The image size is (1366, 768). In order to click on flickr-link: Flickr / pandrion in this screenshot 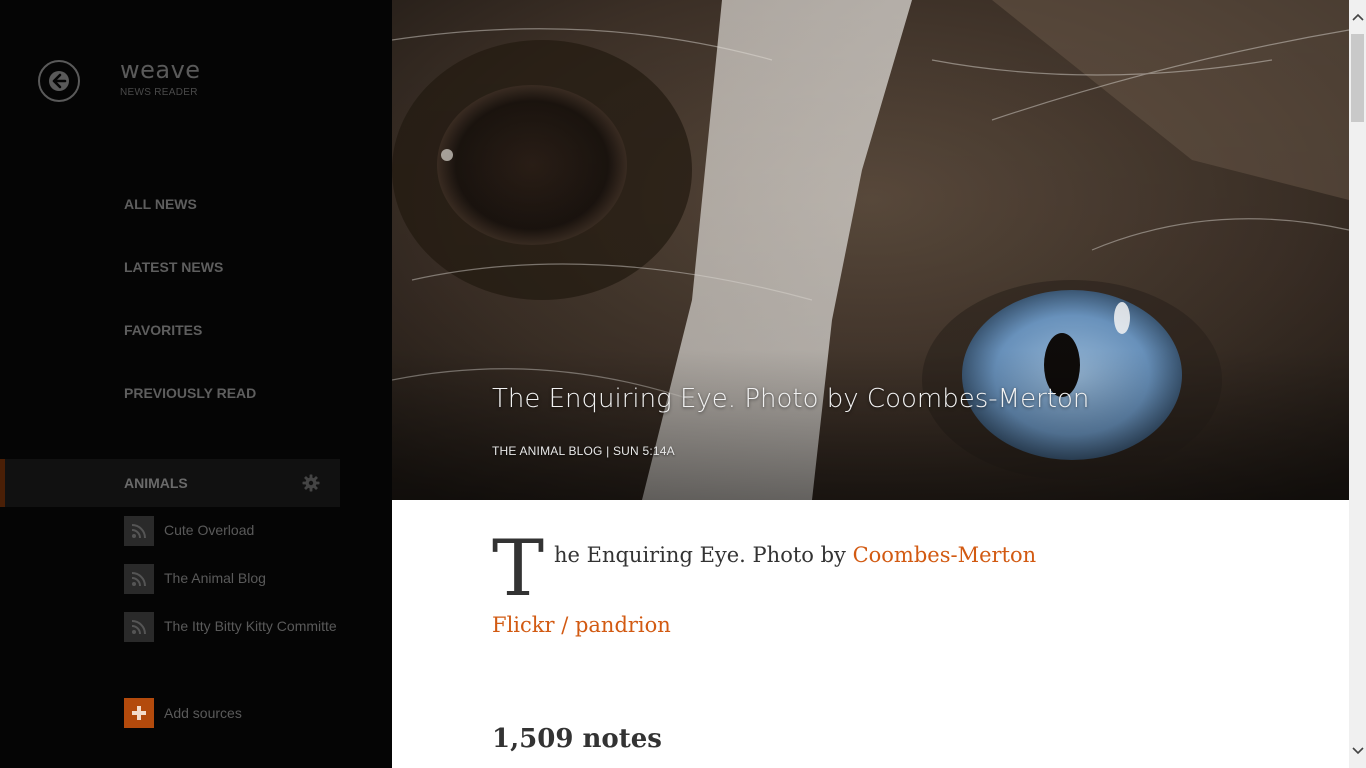, I will do `click(581, 625)`.